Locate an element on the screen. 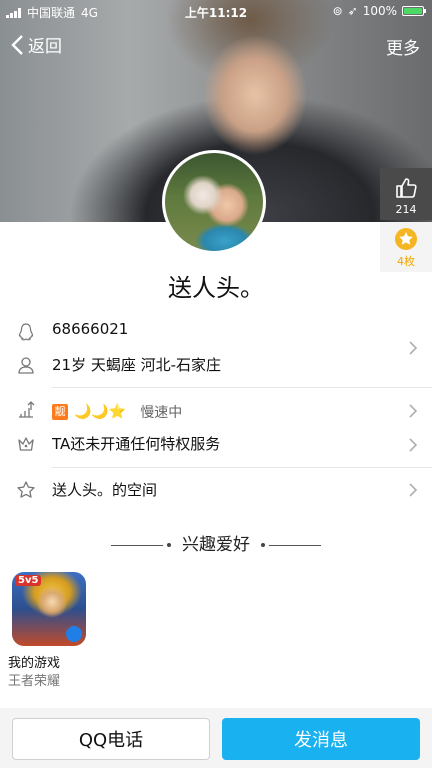  thumbs-up-icon is located at coordinates (406, 188).